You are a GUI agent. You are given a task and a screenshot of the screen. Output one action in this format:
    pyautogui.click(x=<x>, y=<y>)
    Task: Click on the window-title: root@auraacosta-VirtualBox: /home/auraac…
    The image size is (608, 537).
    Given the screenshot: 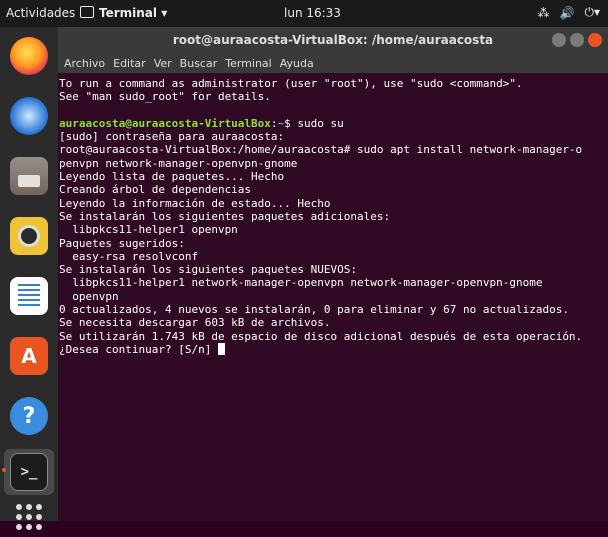 What is the action you would take?
    pyautogui.click(x=333, y=40)
    